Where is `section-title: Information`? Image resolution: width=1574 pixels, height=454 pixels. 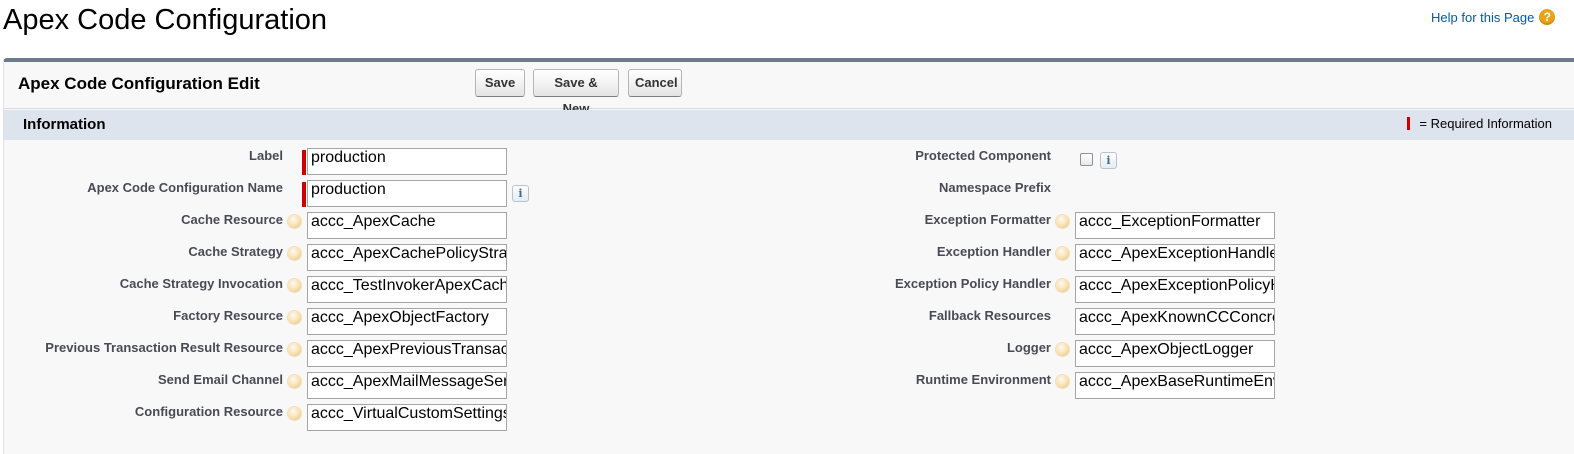
section-title: Information is located at coordinates (64, 124).